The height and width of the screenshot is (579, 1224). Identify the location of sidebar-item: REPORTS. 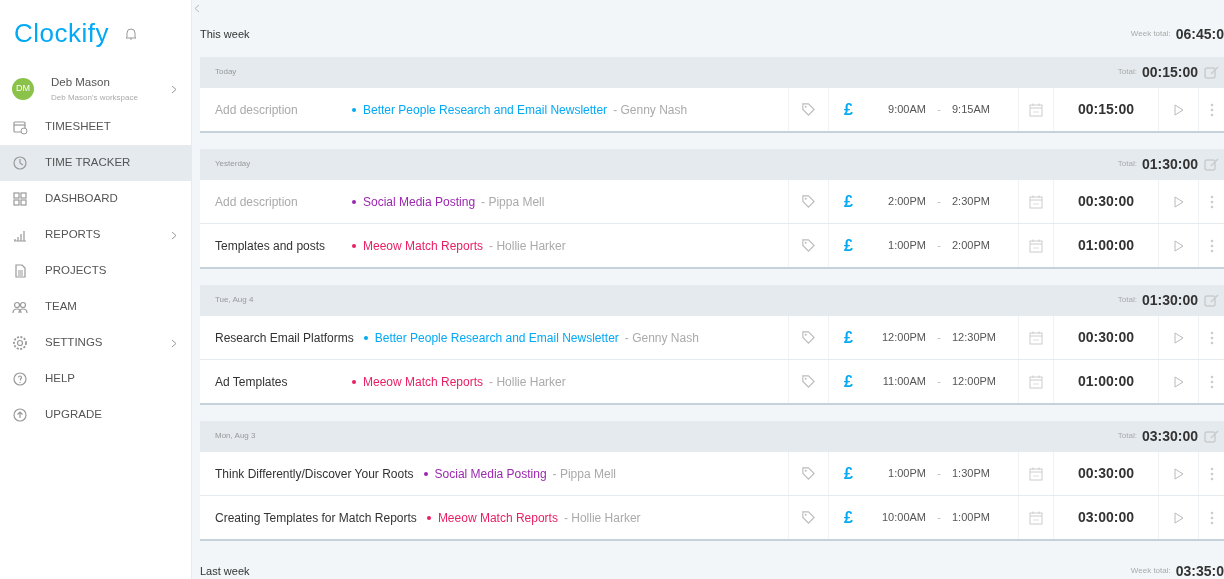
(95, 235).